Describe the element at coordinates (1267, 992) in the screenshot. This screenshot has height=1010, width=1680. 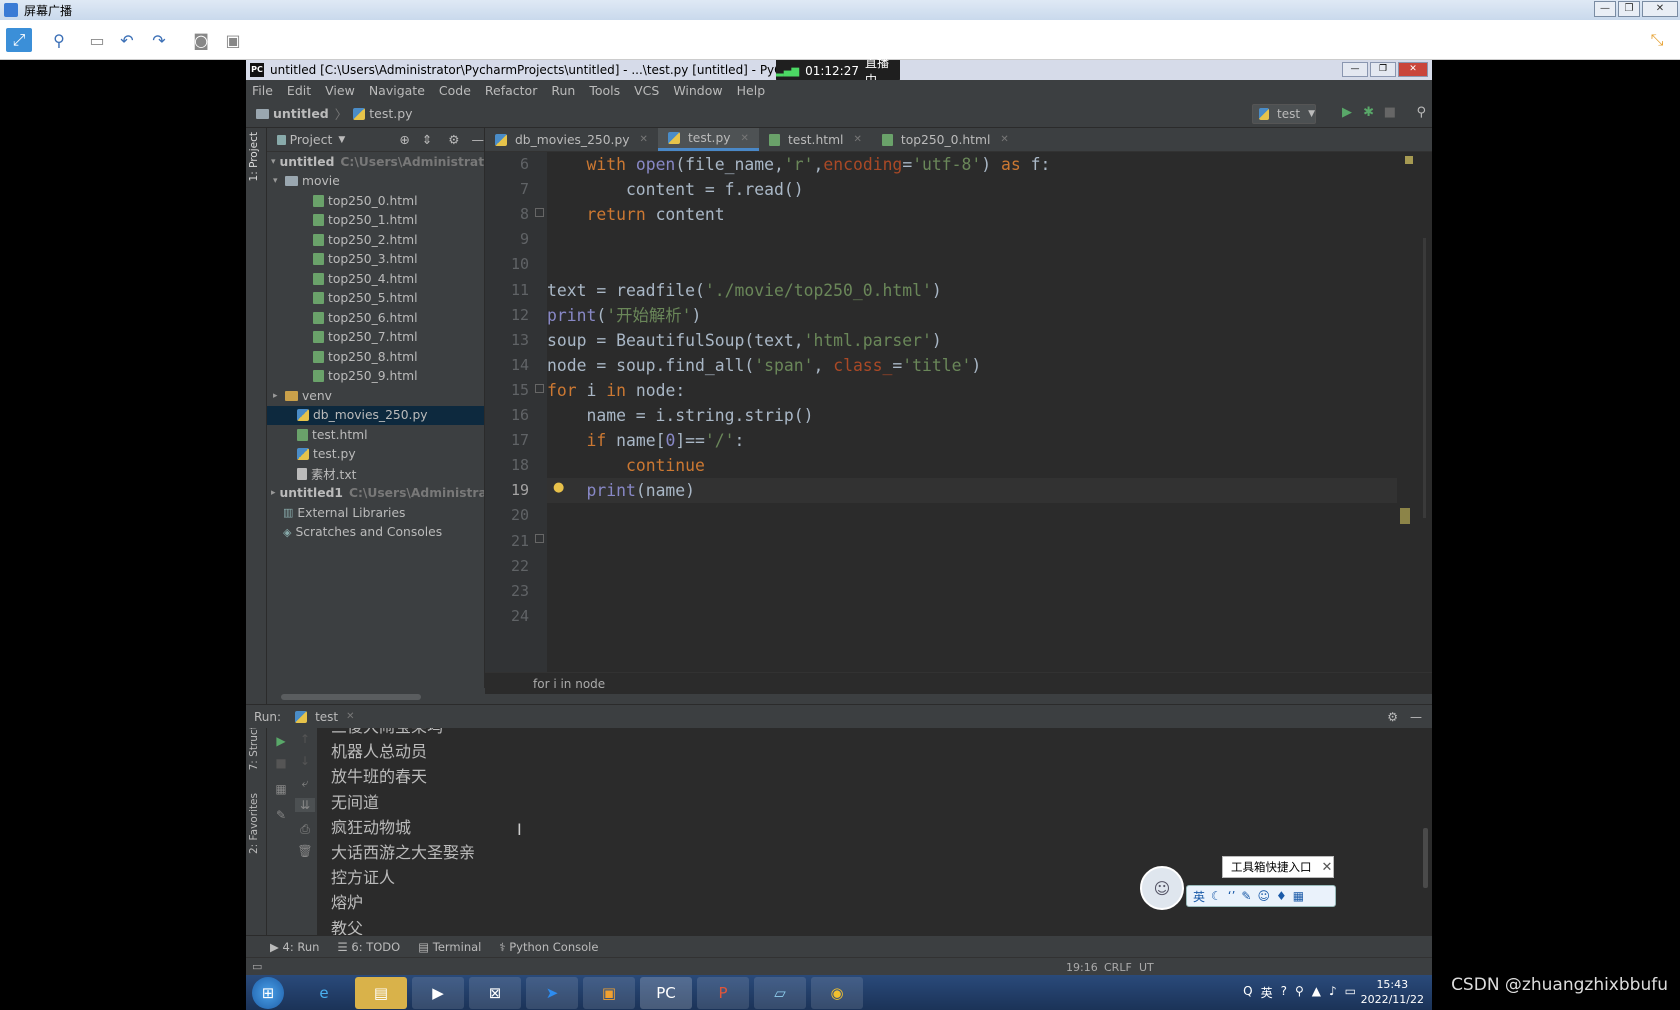
I see `tray-lang: 英` at that location.